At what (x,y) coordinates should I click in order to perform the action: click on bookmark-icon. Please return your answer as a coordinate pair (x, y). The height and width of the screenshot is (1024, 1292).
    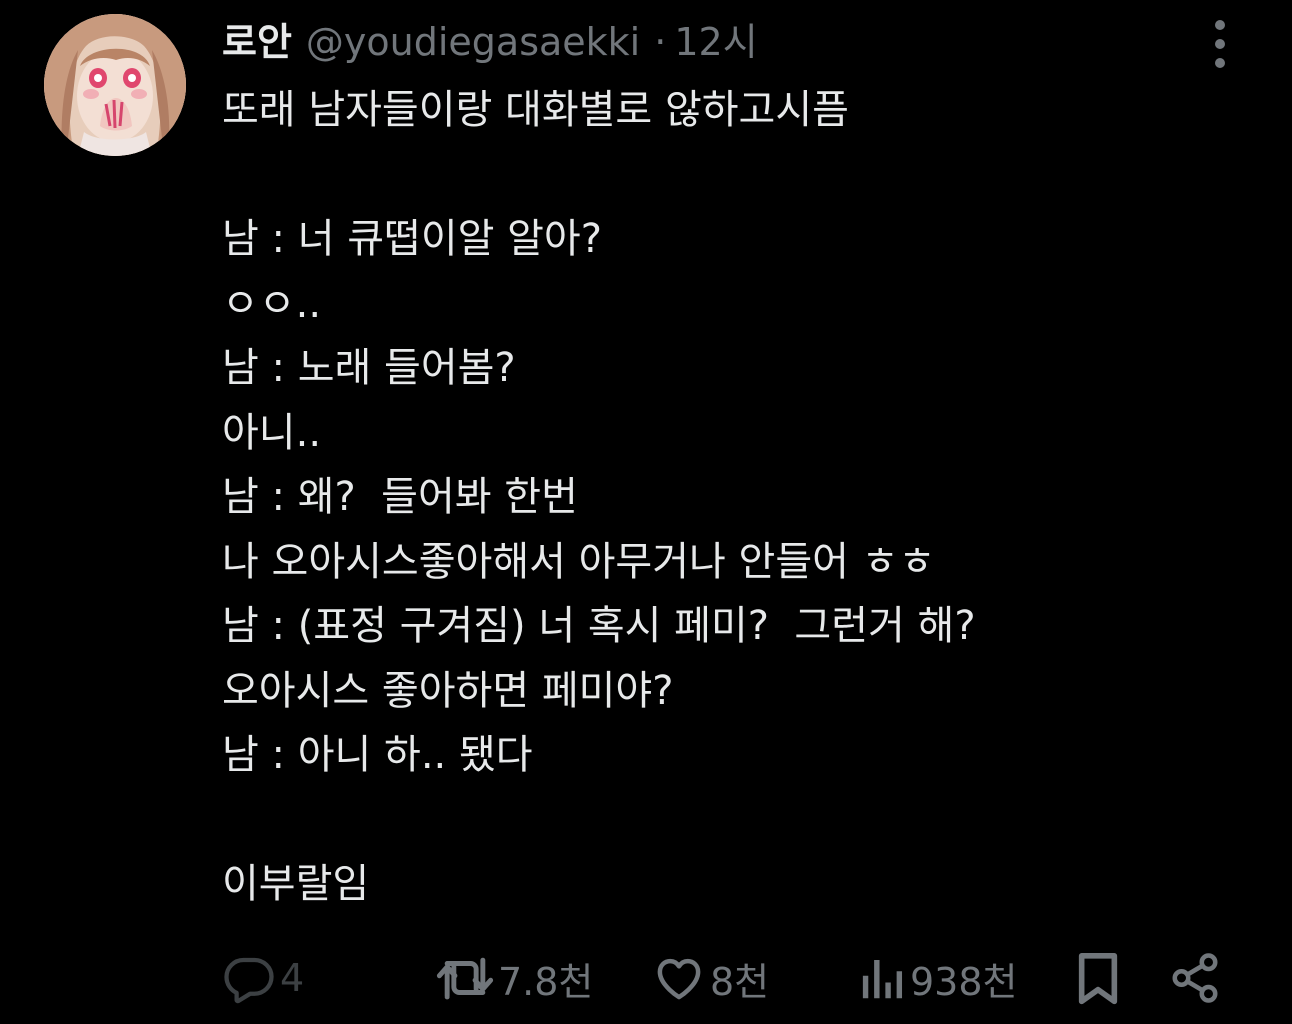
    Looking at the image, I should click on (1098, 979).